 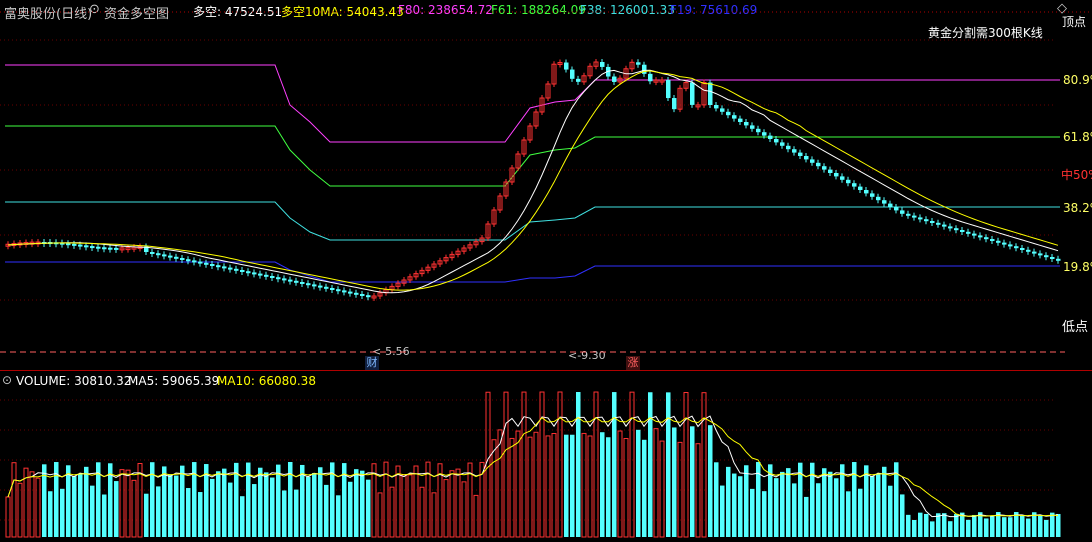 I want to click on indicator-title: 资金多空图, so click(x=136, y=12).